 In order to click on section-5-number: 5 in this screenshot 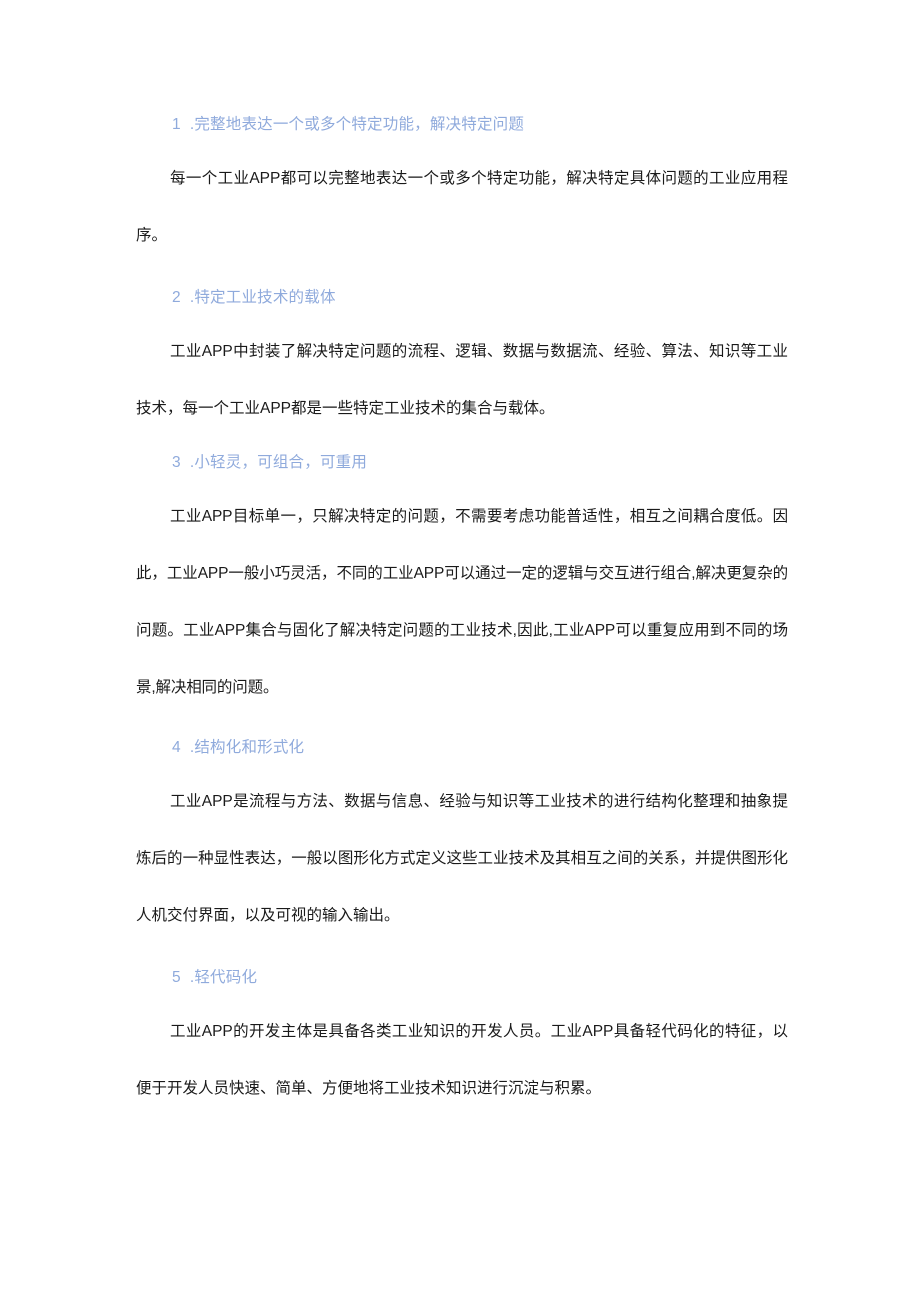, I will do `click(176, 977)`.